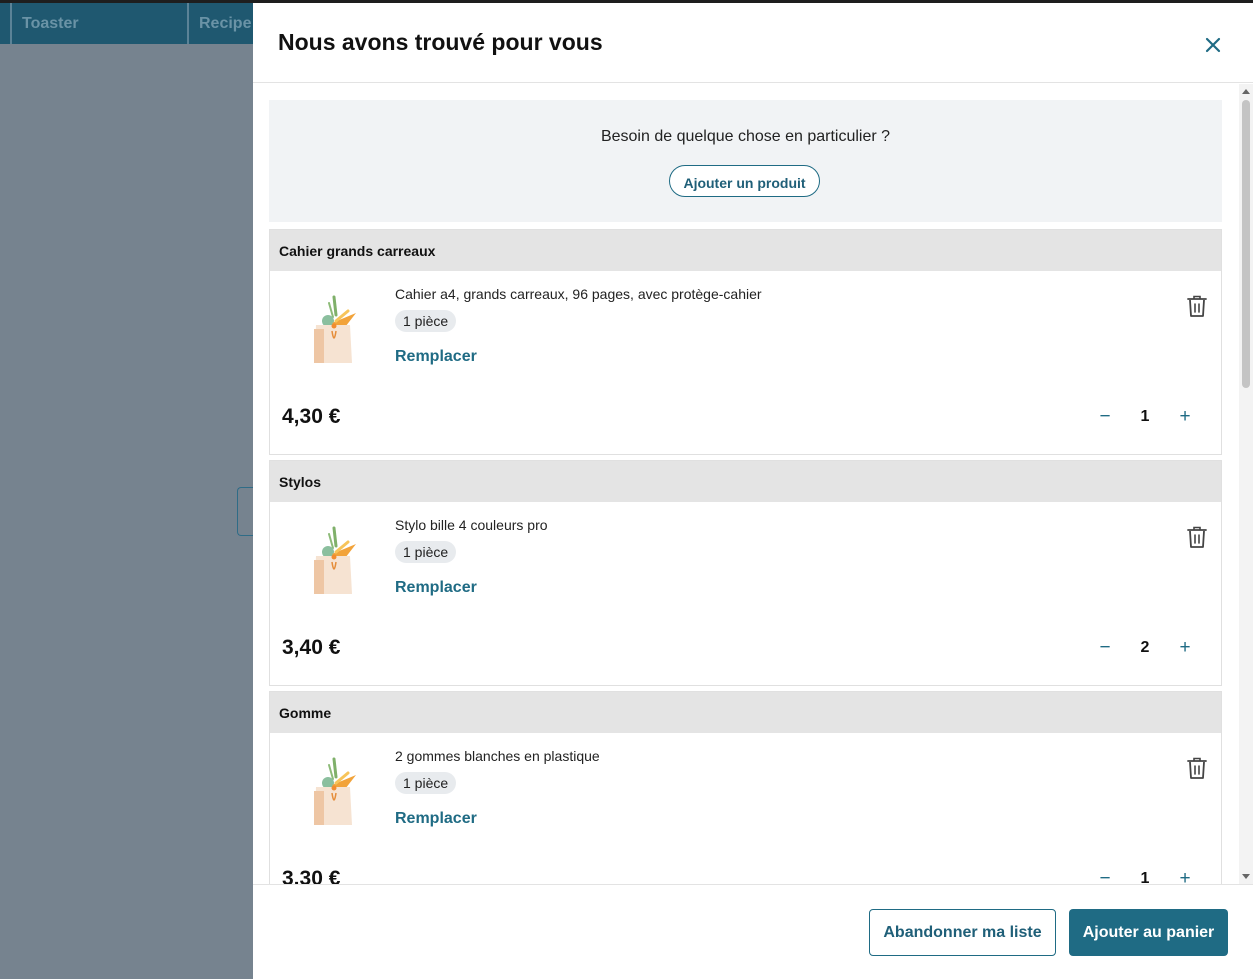 The image size is (1253, 979). Describe the element at coordinates (1148, 932) in the screenshot. I see `add-to-cart-button: Ajouter au panier` at that location.